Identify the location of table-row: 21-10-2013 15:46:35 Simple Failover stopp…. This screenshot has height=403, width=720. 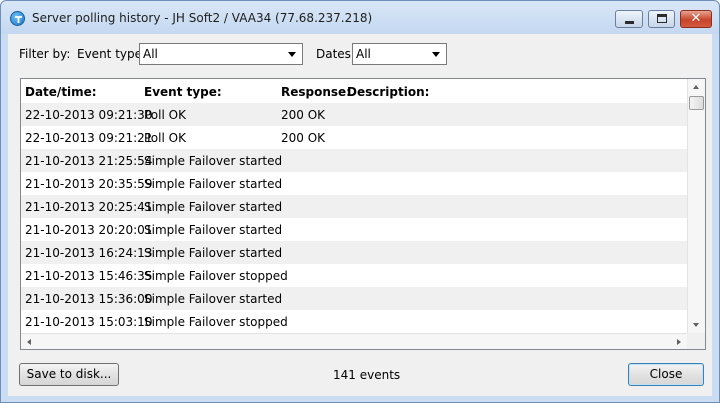
(354, 275).